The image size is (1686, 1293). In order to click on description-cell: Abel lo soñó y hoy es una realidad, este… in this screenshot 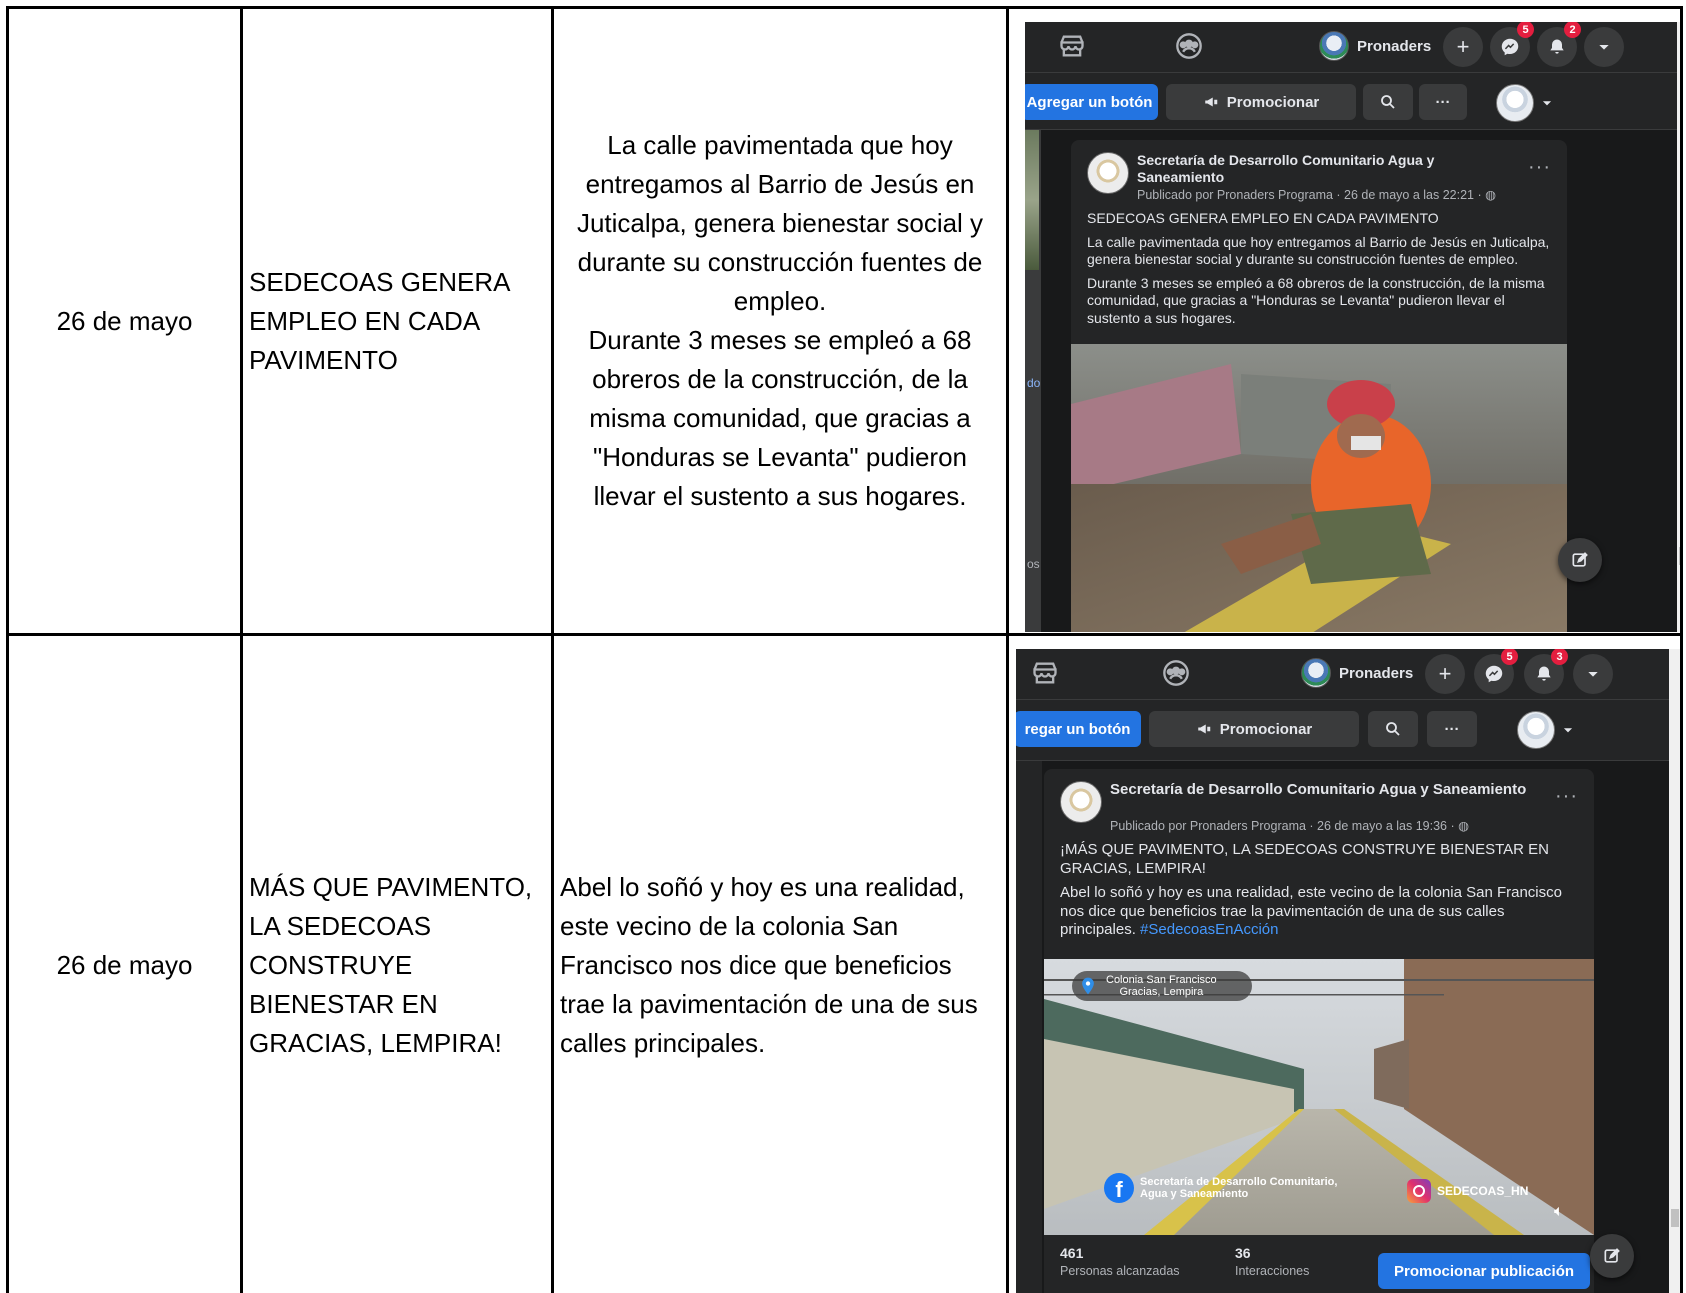, I will do `click(780, 963)`.